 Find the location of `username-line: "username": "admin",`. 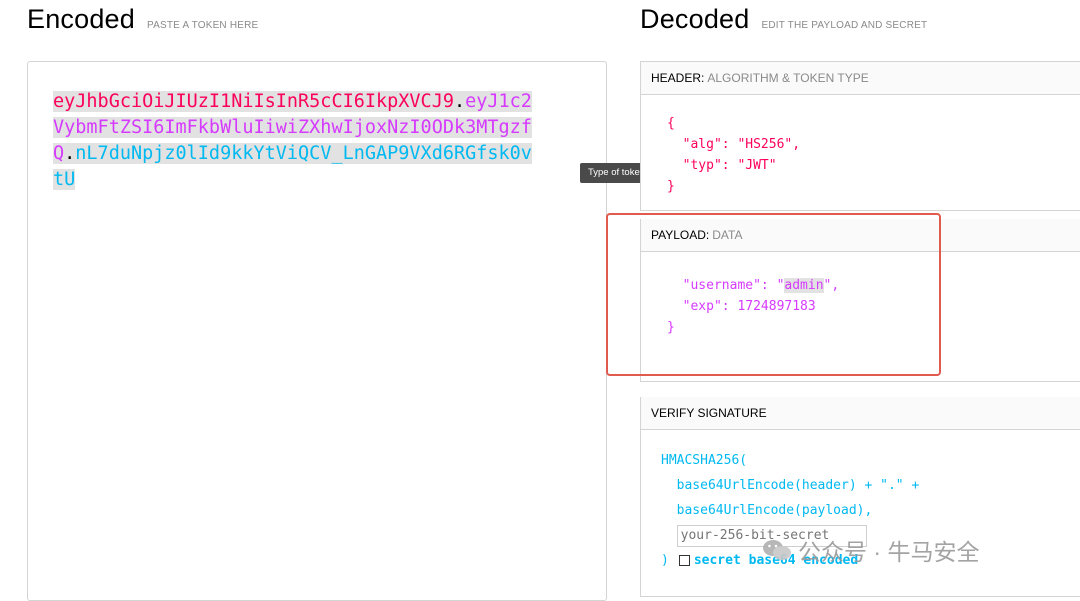

username-line: "username": "admin", is located at coordinates (873, 285).